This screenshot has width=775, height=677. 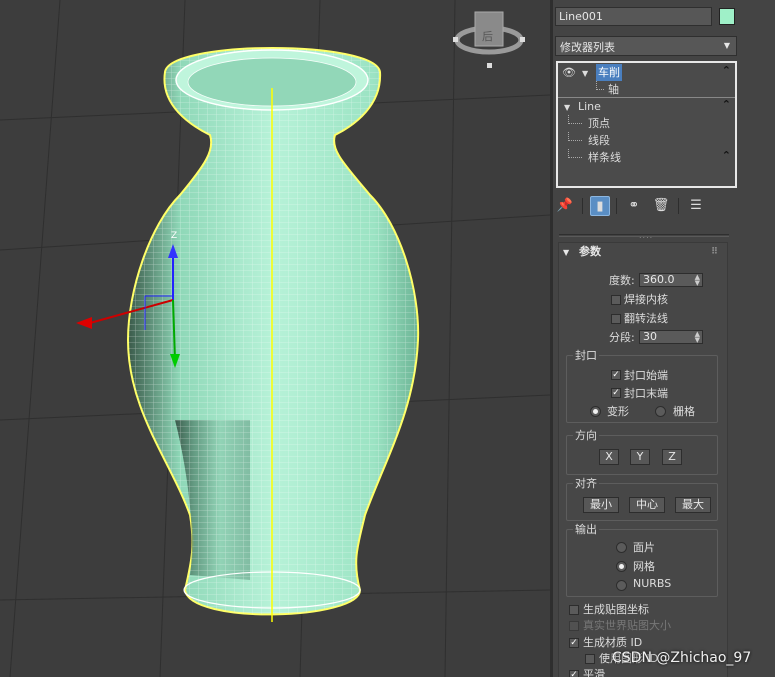 I want to click on morph-radio, so click(x=595, y=411).